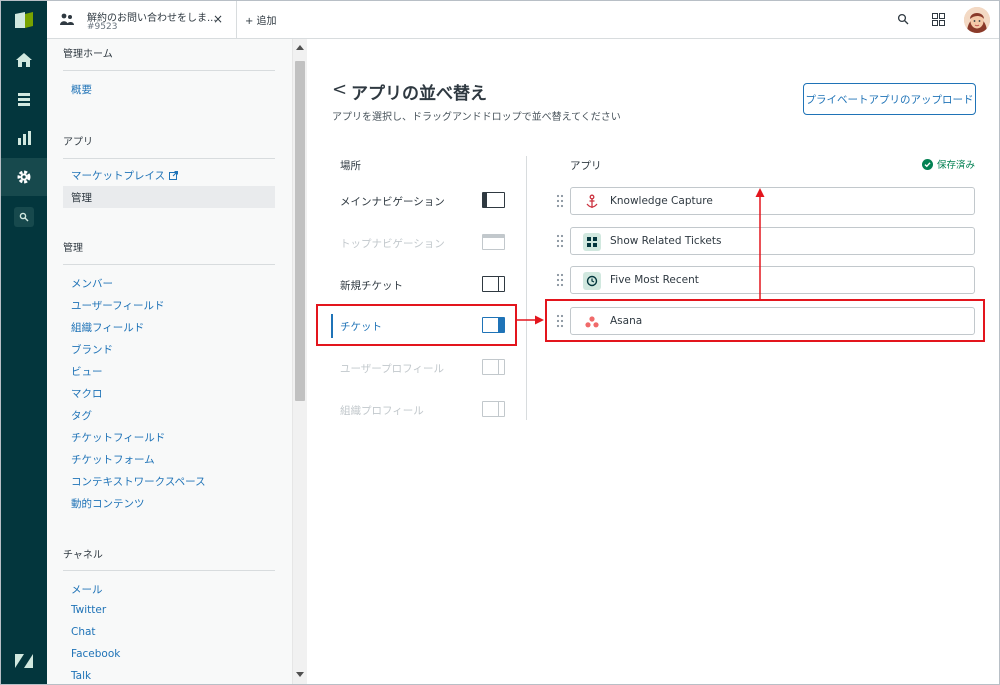 This screenshot has height=685, width=1000. Describe the element at coordinates (641, 256) in the screenshot. I see `annotation-arrows` at that location.